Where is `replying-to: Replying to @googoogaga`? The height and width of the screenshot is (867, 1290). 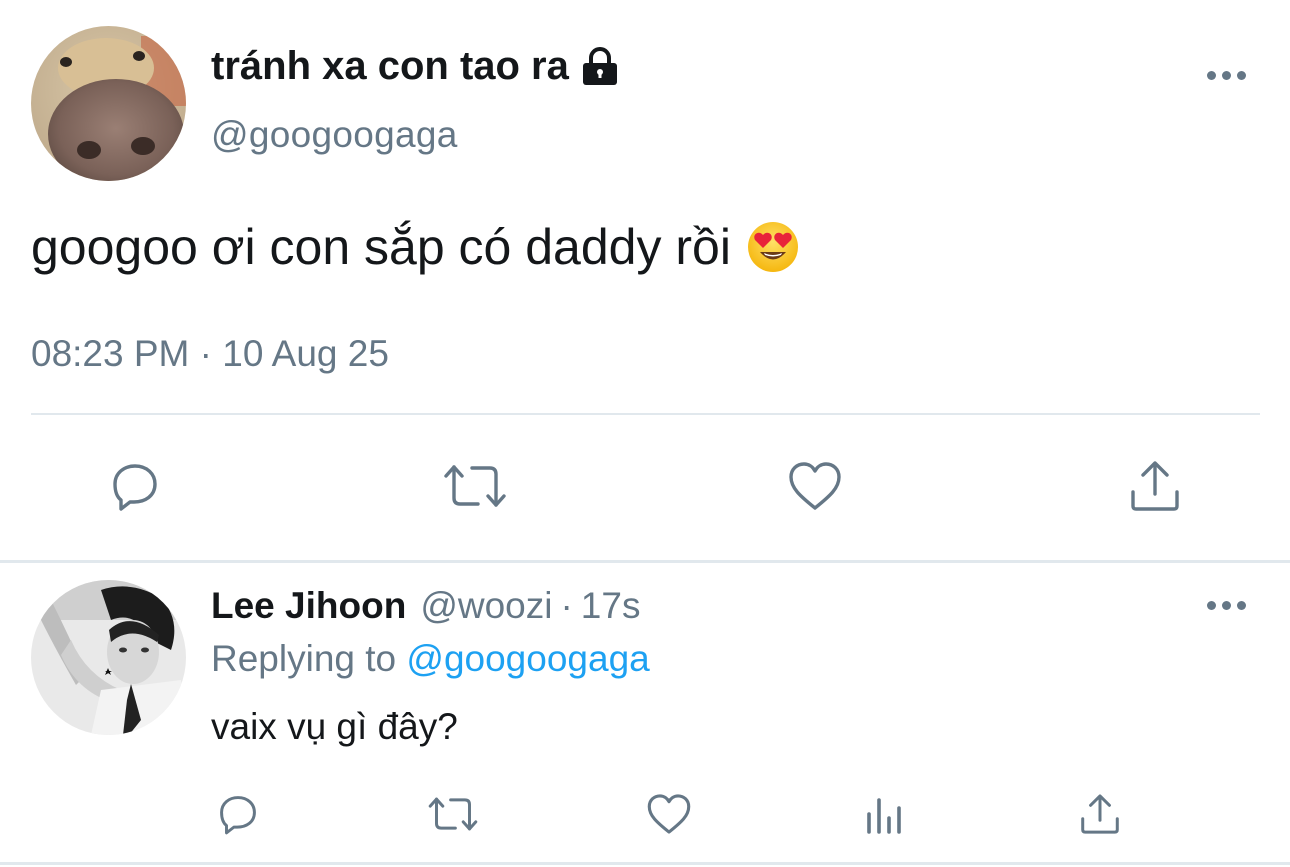 replying-to: Replying to @googoogaga is located at coordinates (430, 659).